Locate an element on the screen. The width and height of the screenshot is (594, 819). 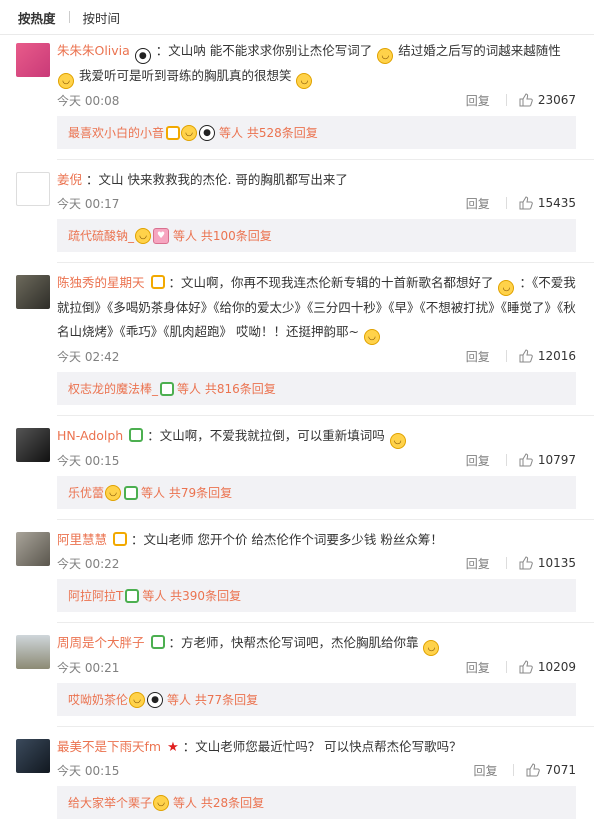
reply-count: 等人 共79条回复 is located at coordinates (186, 492).